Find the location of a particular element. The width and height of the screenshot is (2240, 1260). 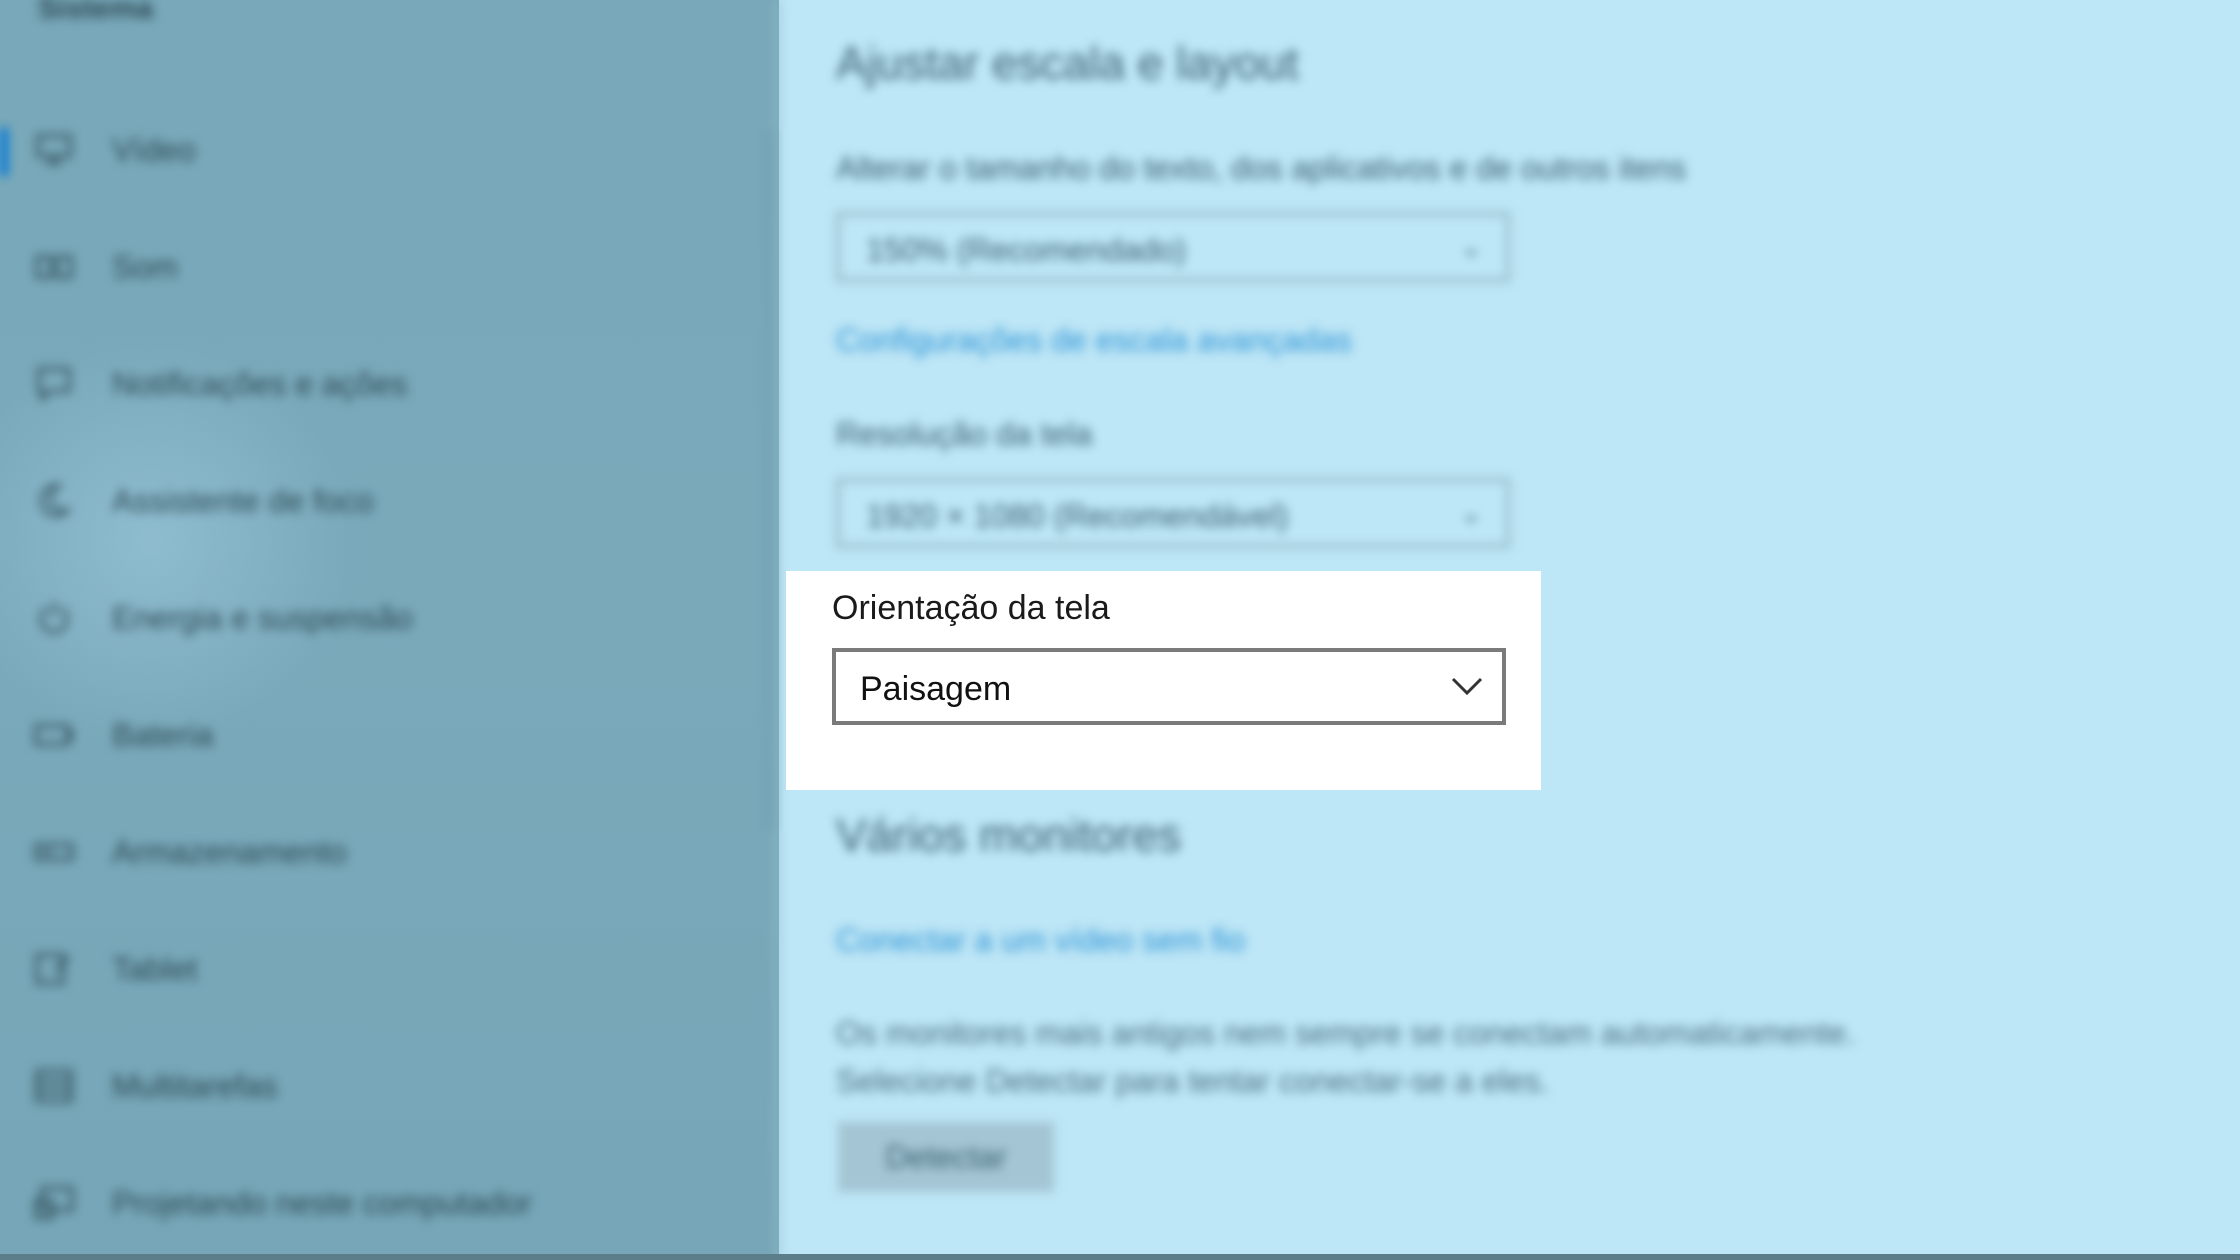

storage-icon is located at coordinates (54, 852).